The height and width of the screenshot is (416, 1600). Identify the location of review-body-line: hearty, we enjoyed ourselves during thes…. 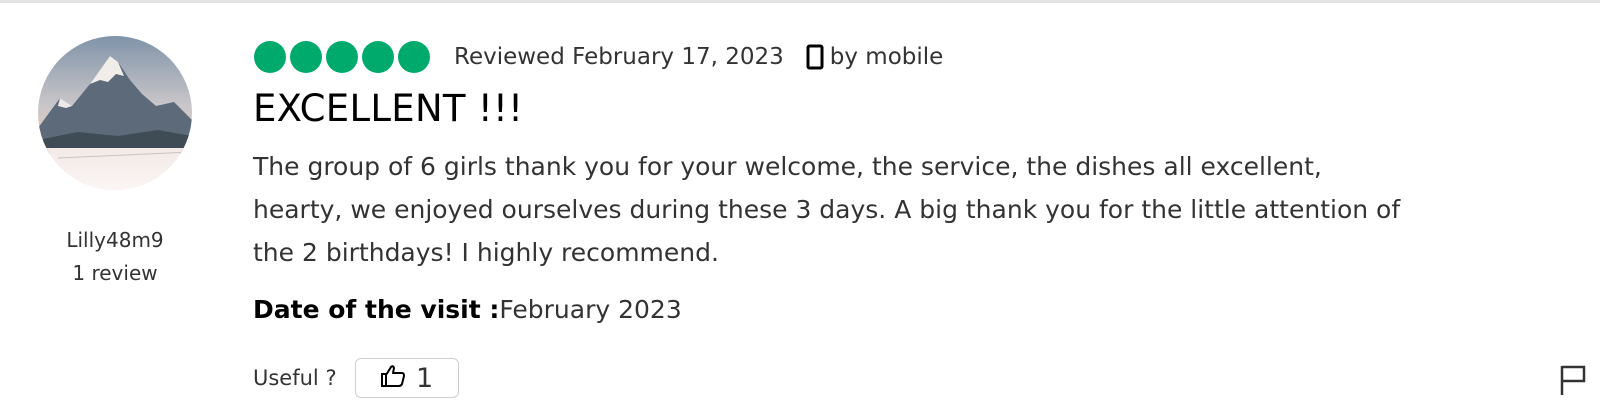
(827, 209).